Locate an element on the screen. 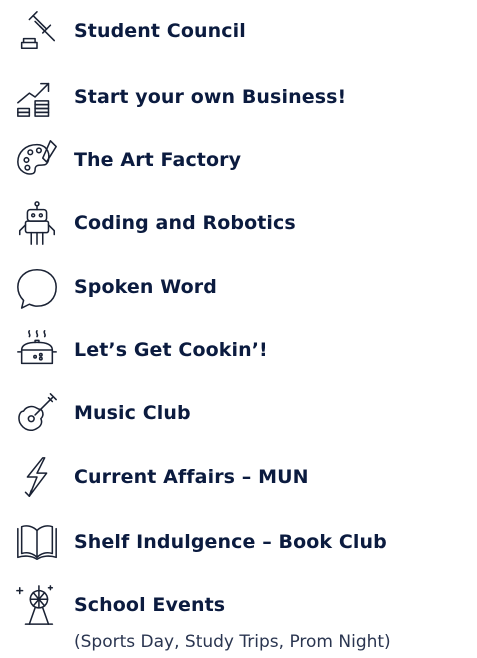  club-shelf-indulgence-book-club: Shelf Indulgence – Book Club is located at coordinates (238, 542).